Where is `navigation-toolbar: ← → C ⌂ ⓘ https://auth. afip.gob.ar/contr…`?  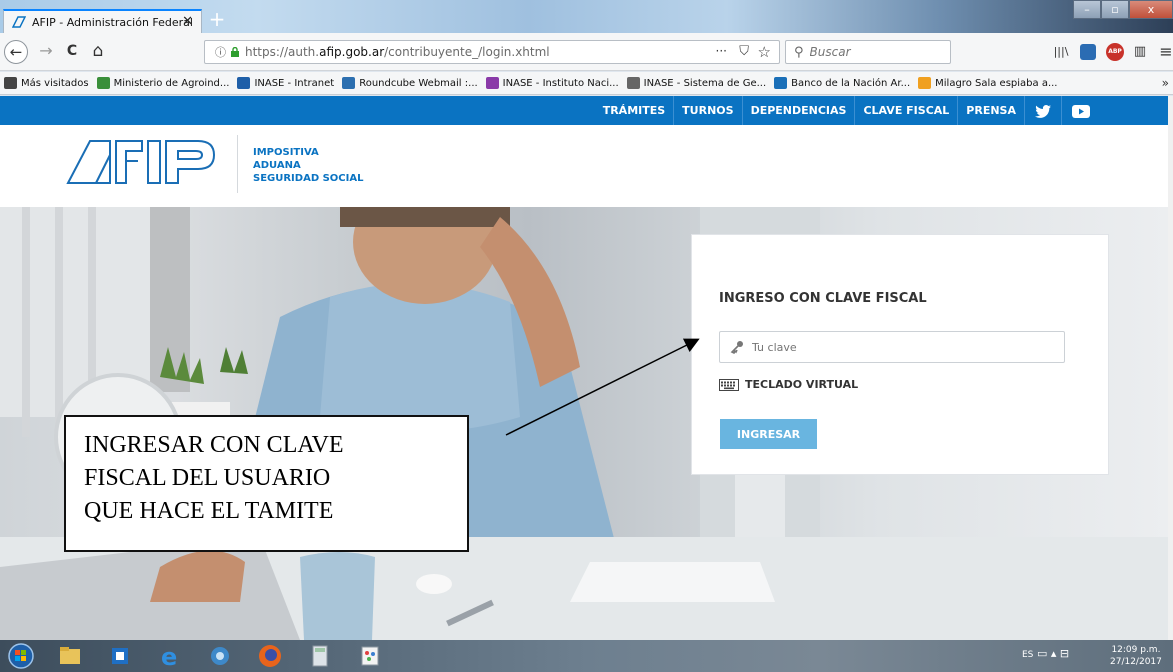 navigation-toolbar: ← → C ⌂ ⓘ https://auth. afip.gob.ar/contr… is located at coordinates (586, 52).